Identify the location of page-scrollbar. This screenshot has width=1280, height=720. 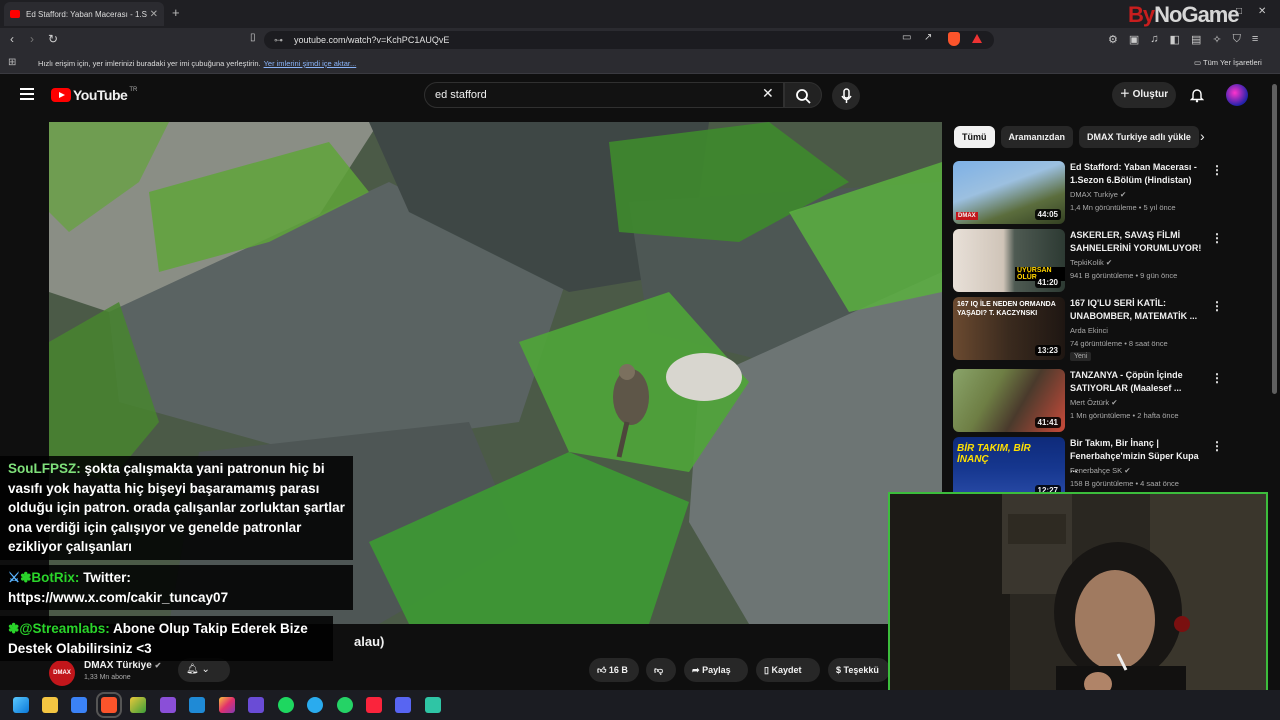
(1275, 382).